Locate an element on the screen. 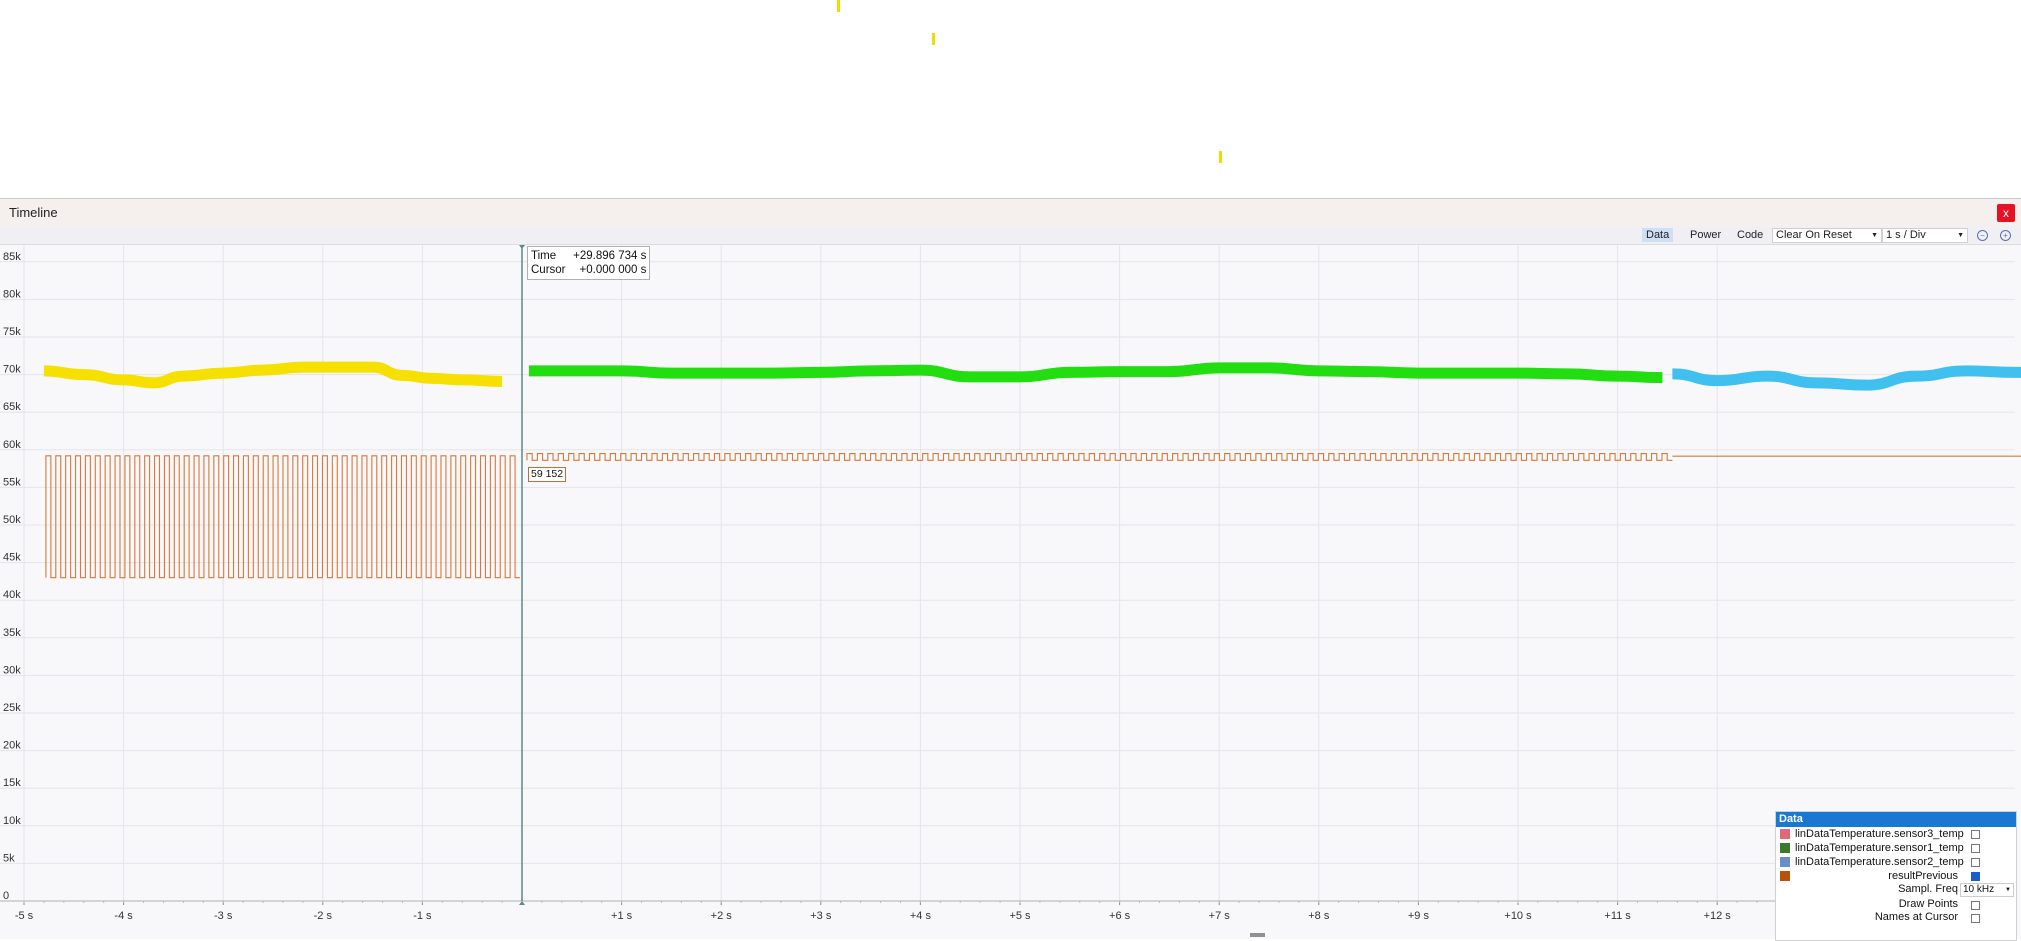 This screenshot has height=941, width=2021. temperature-series-line is located at coordinates (1095, 373).